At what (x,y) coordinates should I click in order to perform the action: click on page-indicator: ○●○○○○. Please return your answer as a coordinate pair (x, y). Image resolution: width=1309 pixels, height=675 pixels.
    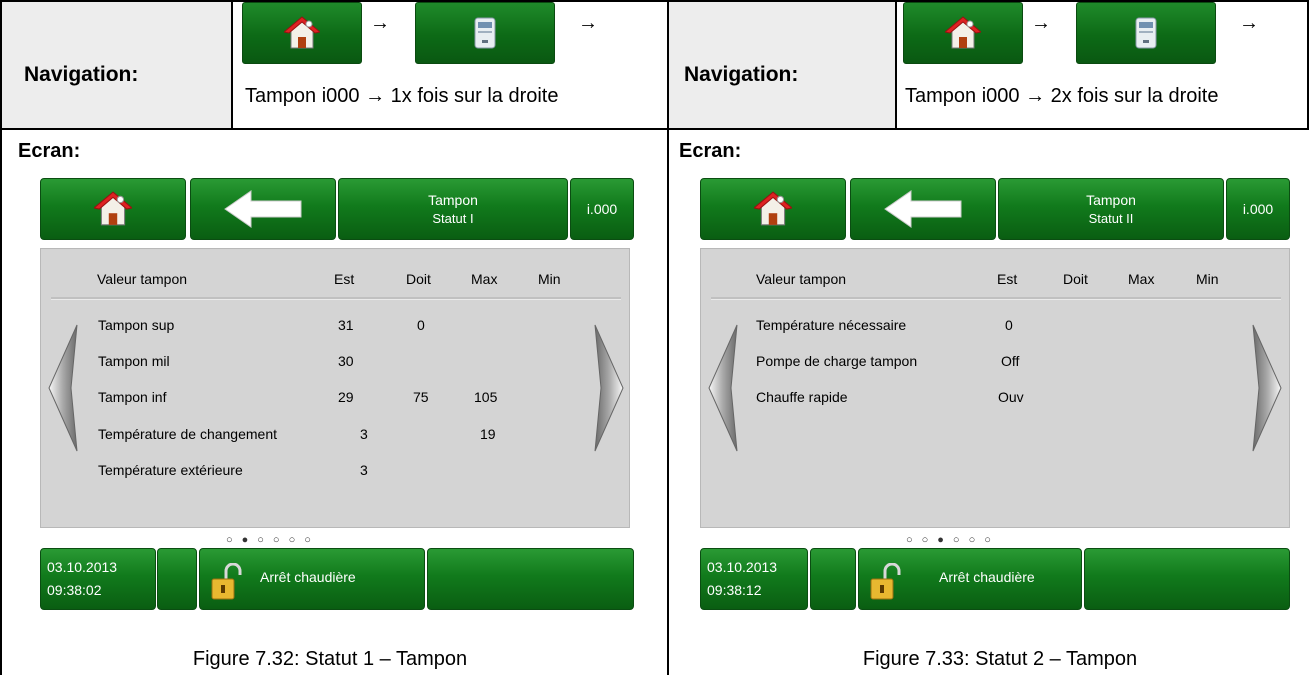
    Looking at the image, I should click on (273, 540).